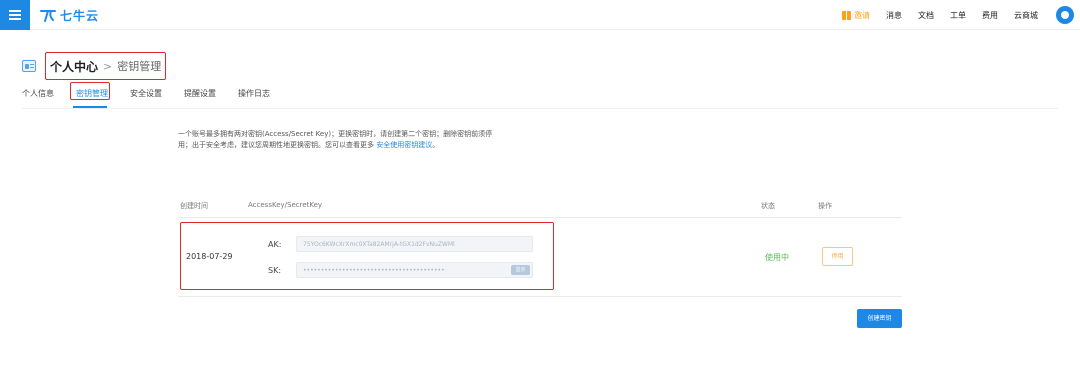 The image size is (1080, 392). What do you see at coordinates (825, 206) in the screenshot?
I see `header-action: 操作` at bounding box center [825, 206].